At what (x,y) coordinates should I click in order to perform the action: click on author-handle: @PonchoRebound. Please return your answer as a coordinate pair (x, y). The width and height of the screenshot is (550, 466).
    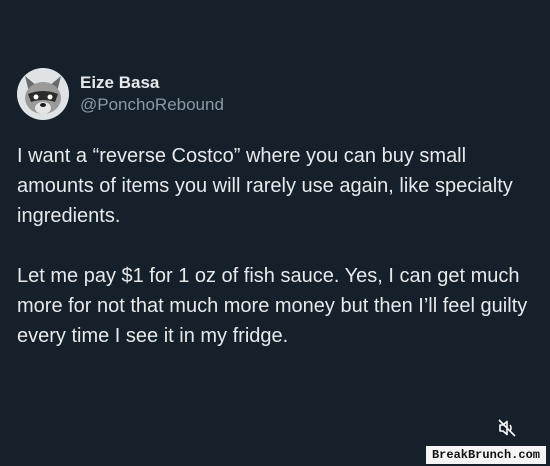
    Looking at the image, I should click on (152, 105).